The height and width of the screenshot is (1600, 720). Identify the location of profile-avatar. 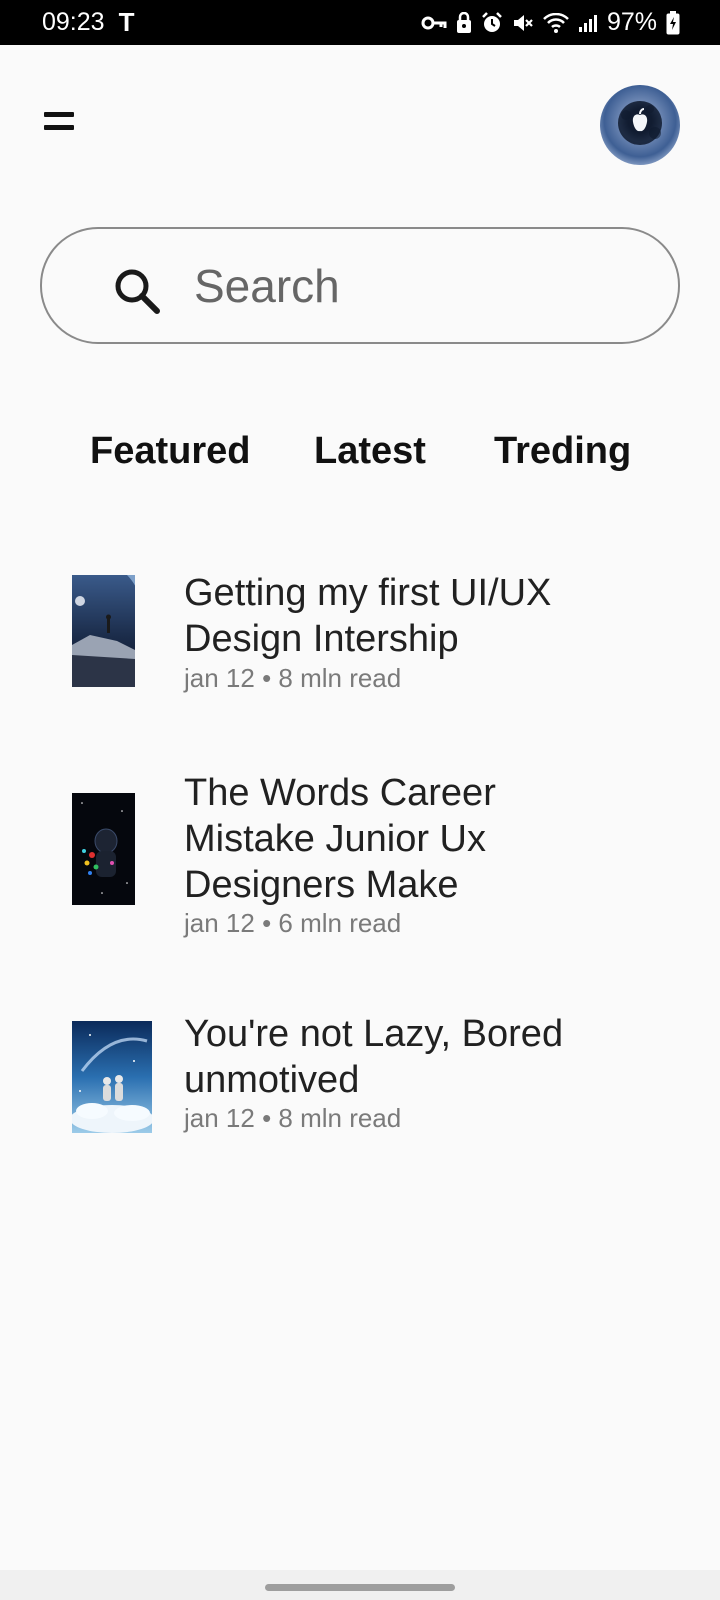
(640, 125).